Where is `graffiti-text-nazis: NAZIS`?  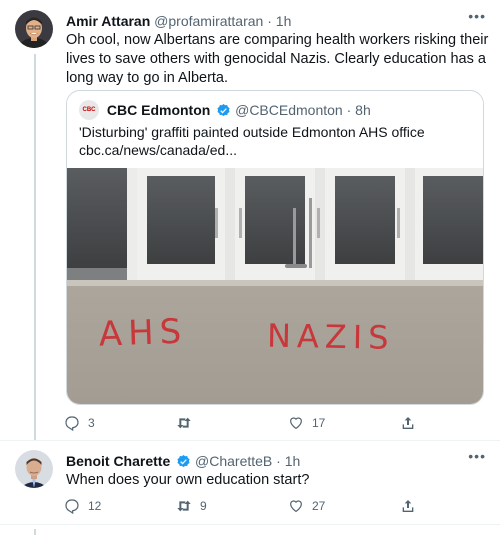
graffiti-text-nazis: NAZIS is located at coordinates (331, 337).